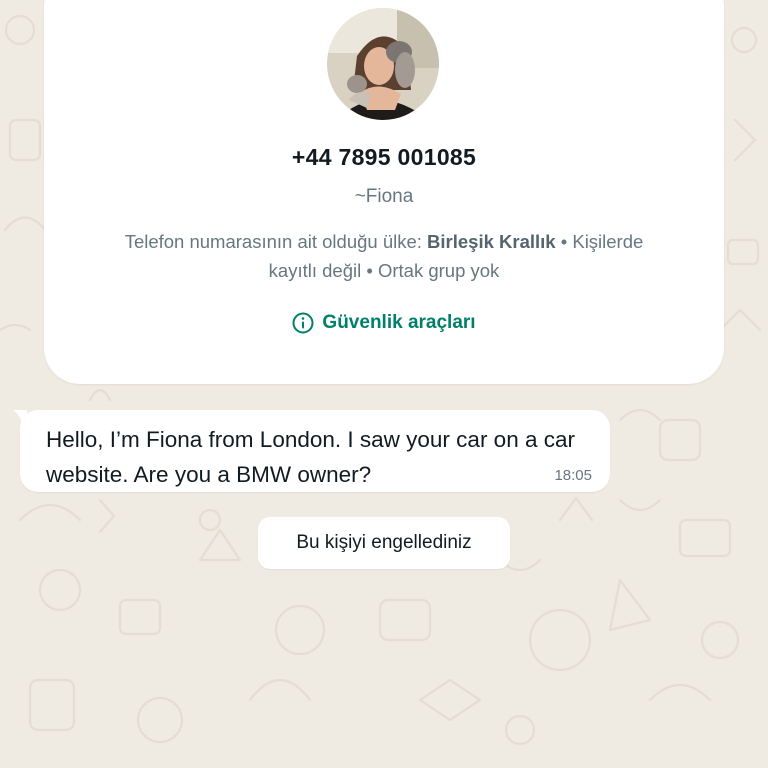 Image resolution: width=768 pixels, height=768 pixels. Describe the element at coordinates (430, 270) in the screenshot. I see `no-common-groups: • Ortak grup yok` at that location.